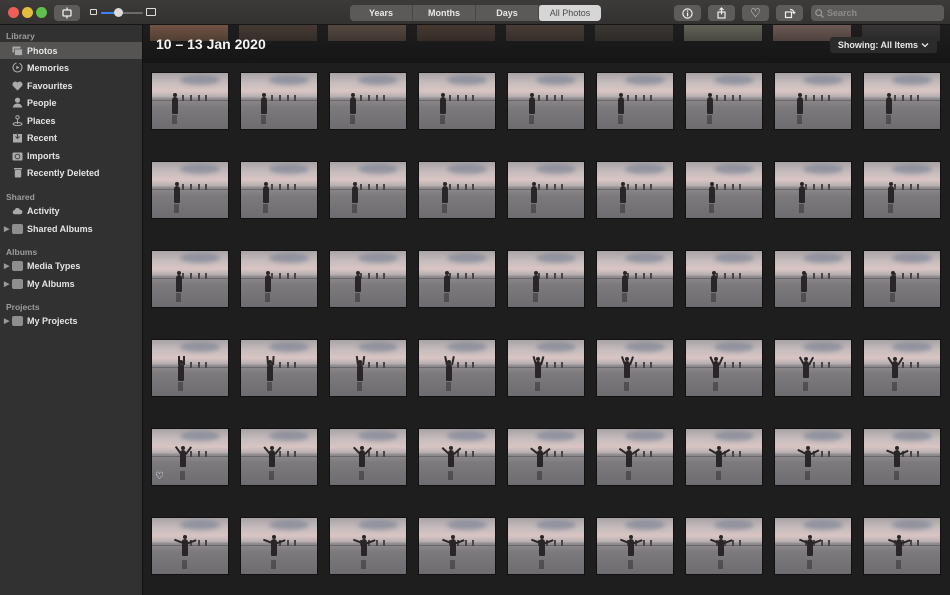  What do you see at coordinates (54, 265) in the screenshot?
I see `sidebar-item-label: Media Types` at bounding box center [54, 265].